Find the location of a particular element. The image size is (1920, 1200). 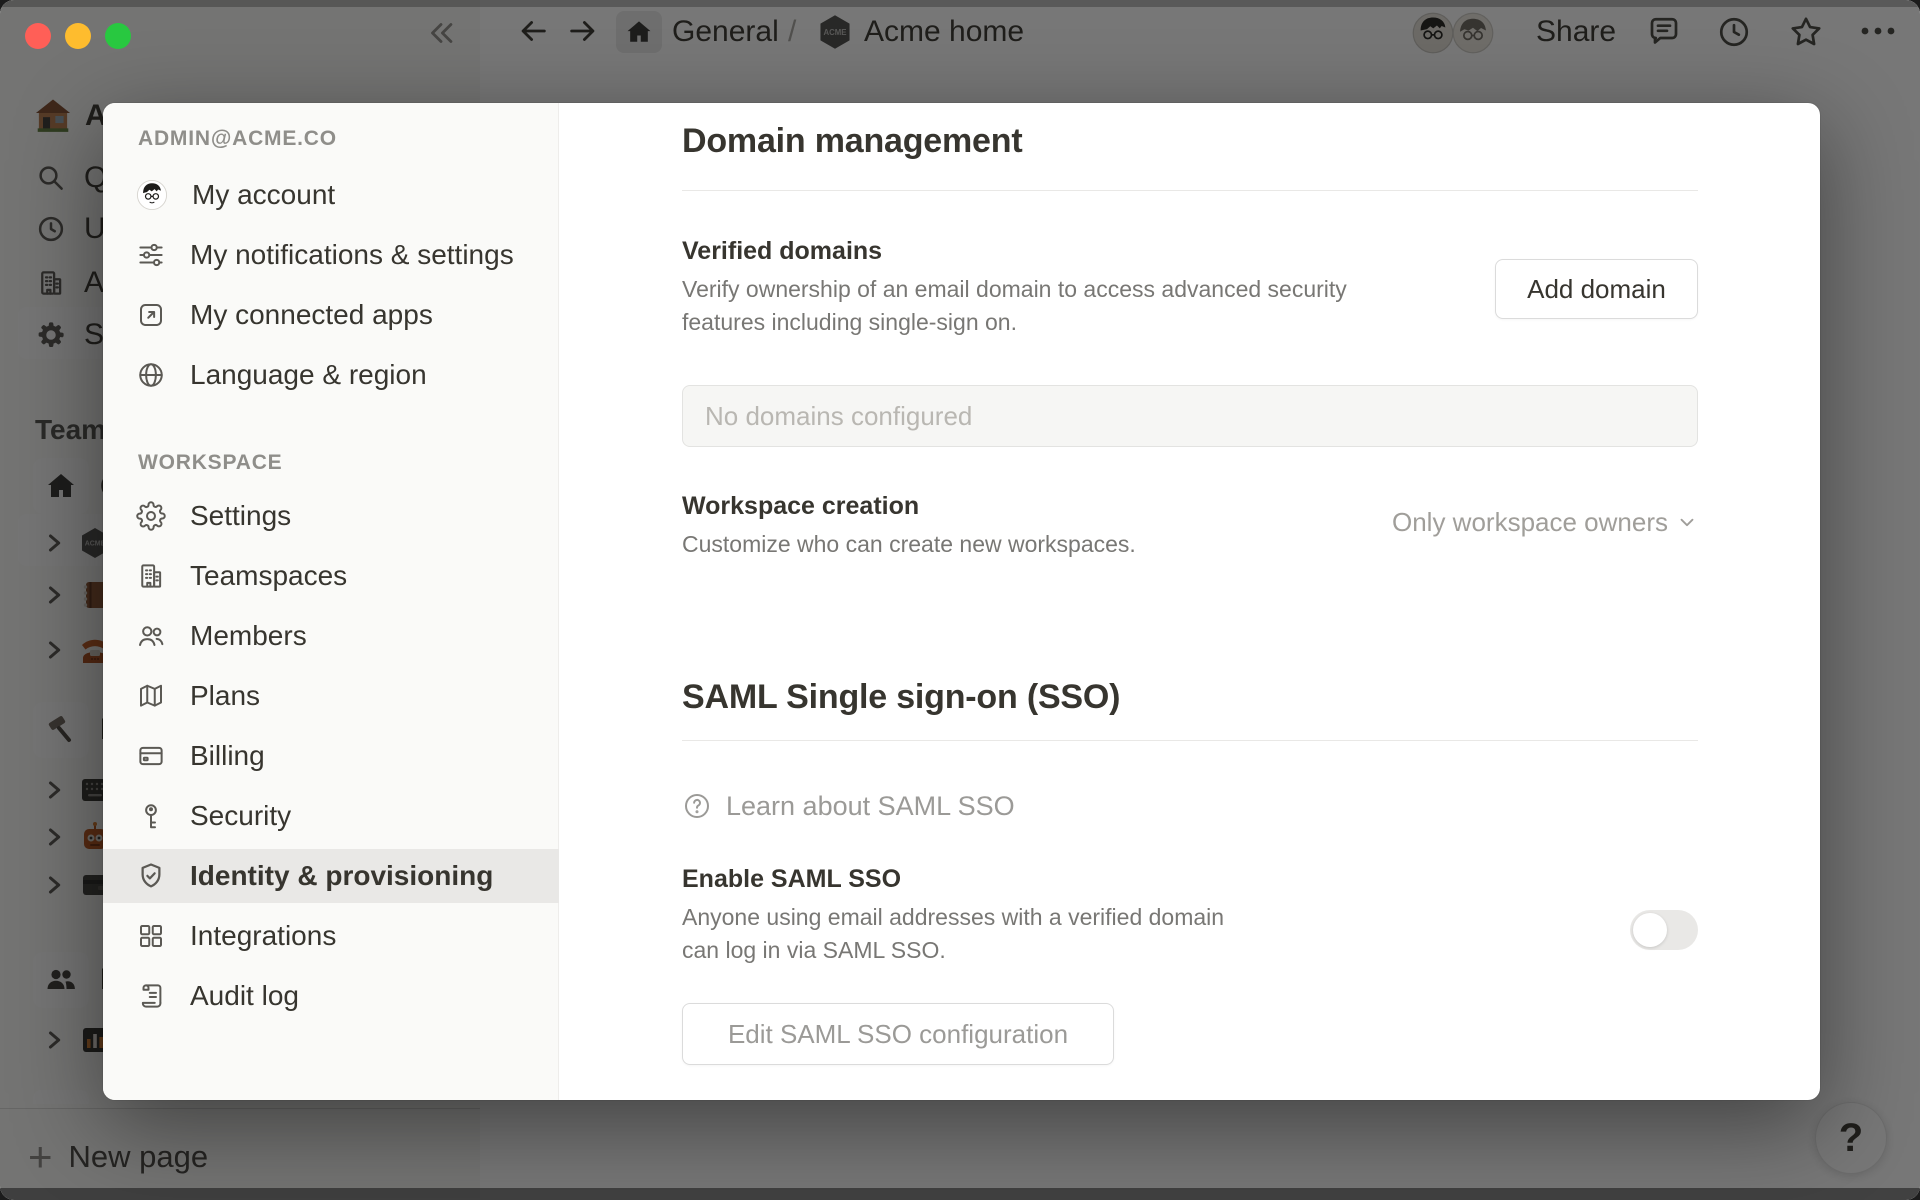

enable-saml-title: Enable SAML SSO is located at coordinates (792, 879).